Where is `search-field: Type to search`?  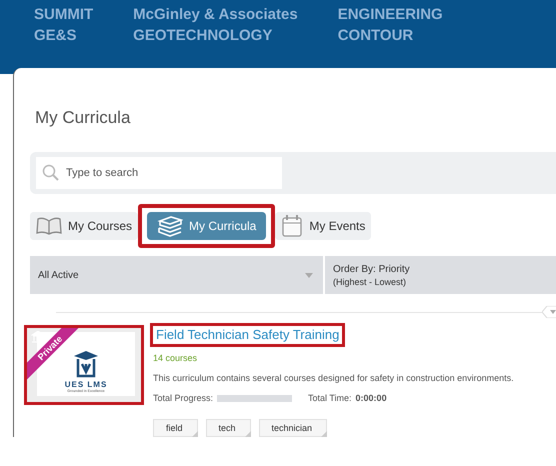 search-field: Type to search is located at coordinates (159, 173).